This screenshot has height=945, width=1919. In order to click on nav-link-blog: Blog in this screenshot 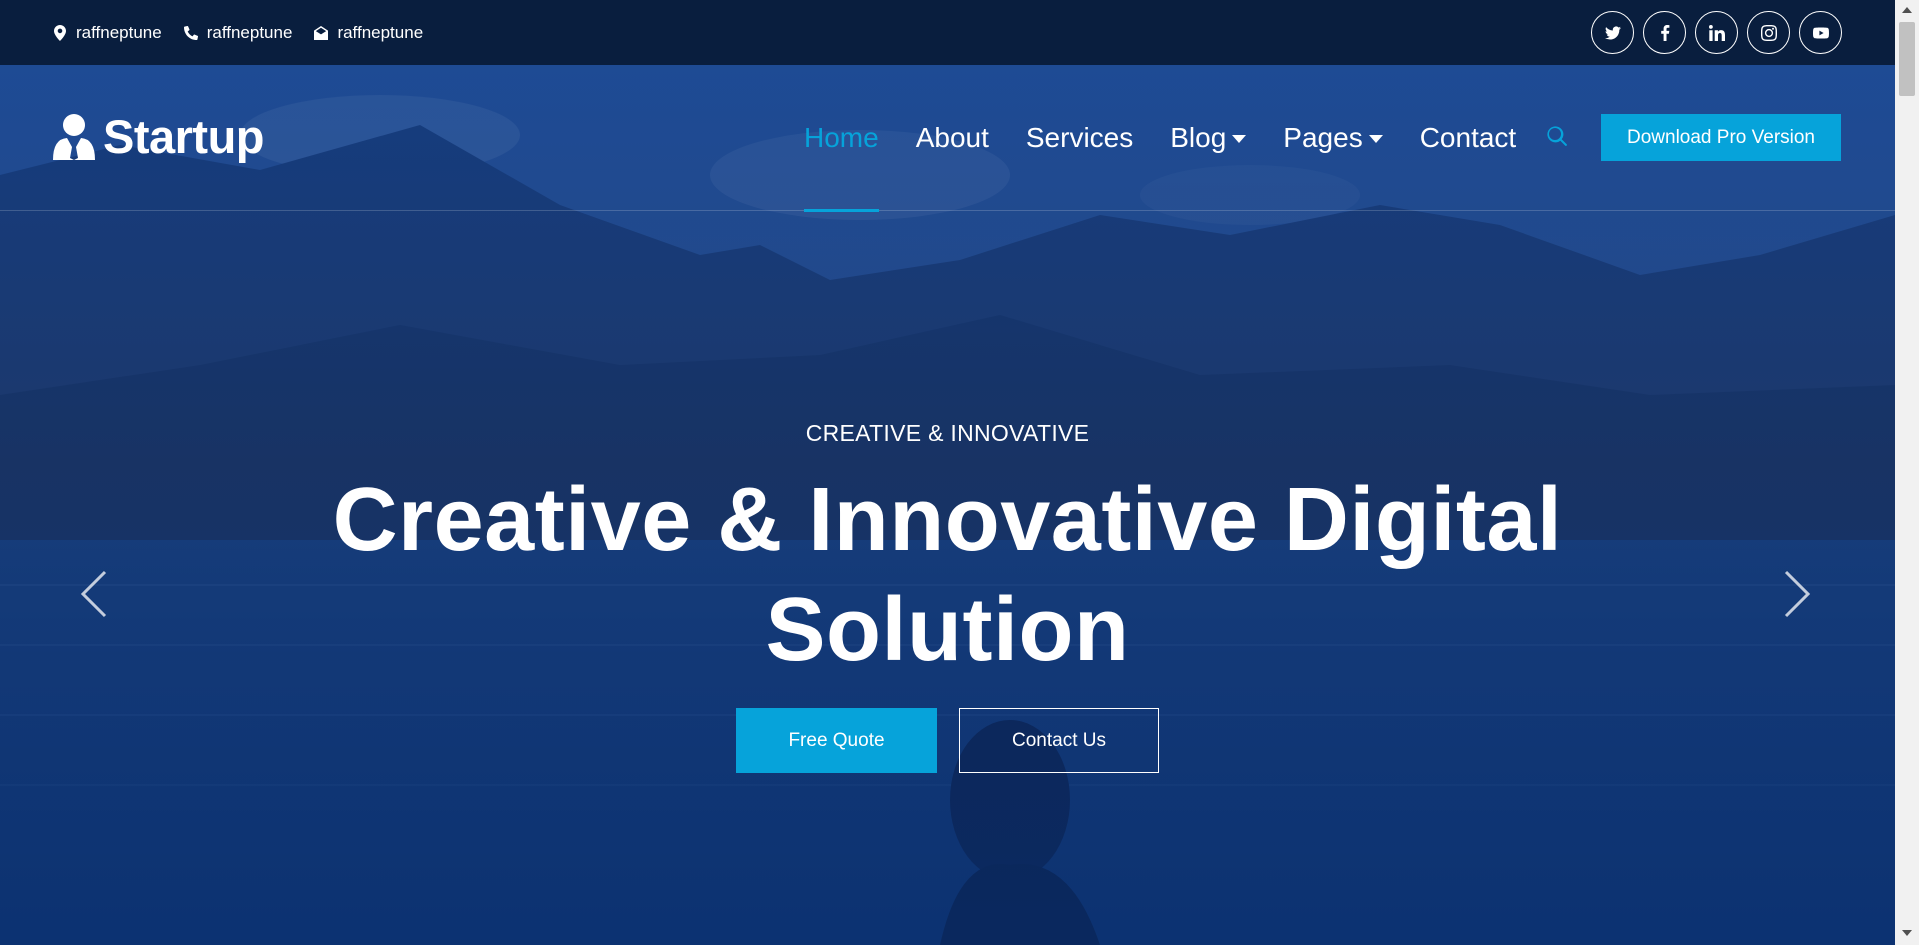, I will do `click(1208, 138)`.